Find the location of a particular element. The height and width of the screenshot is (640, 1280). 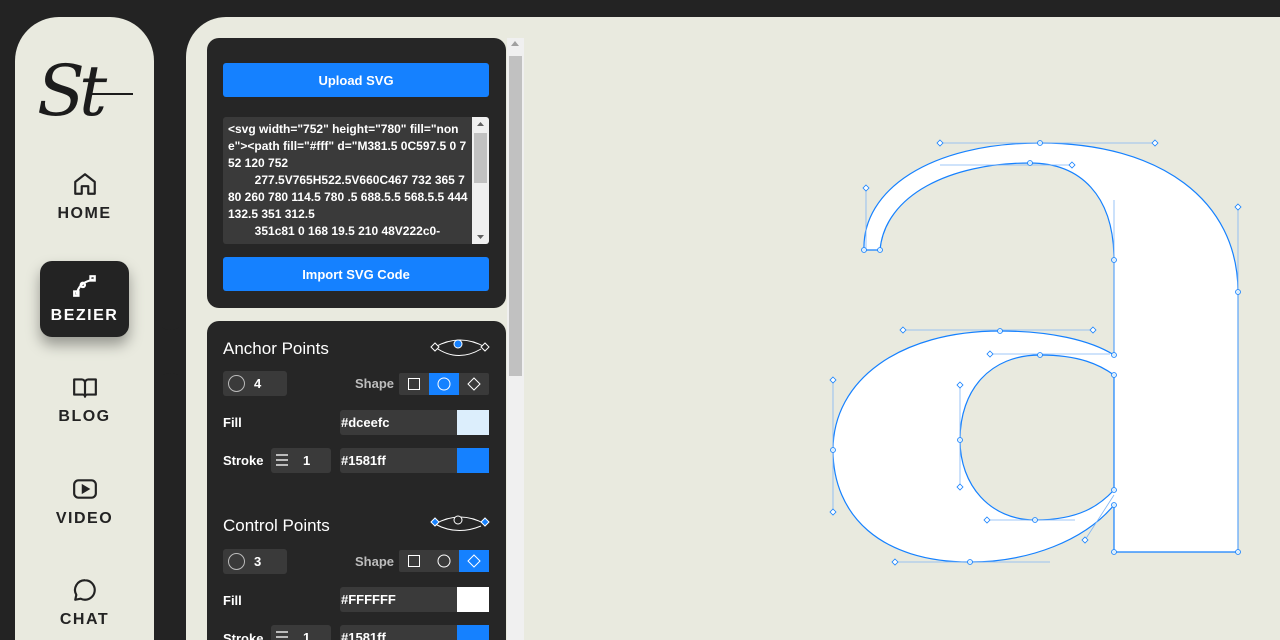

anchor-curve-icon is located at coordinates (460, 347).